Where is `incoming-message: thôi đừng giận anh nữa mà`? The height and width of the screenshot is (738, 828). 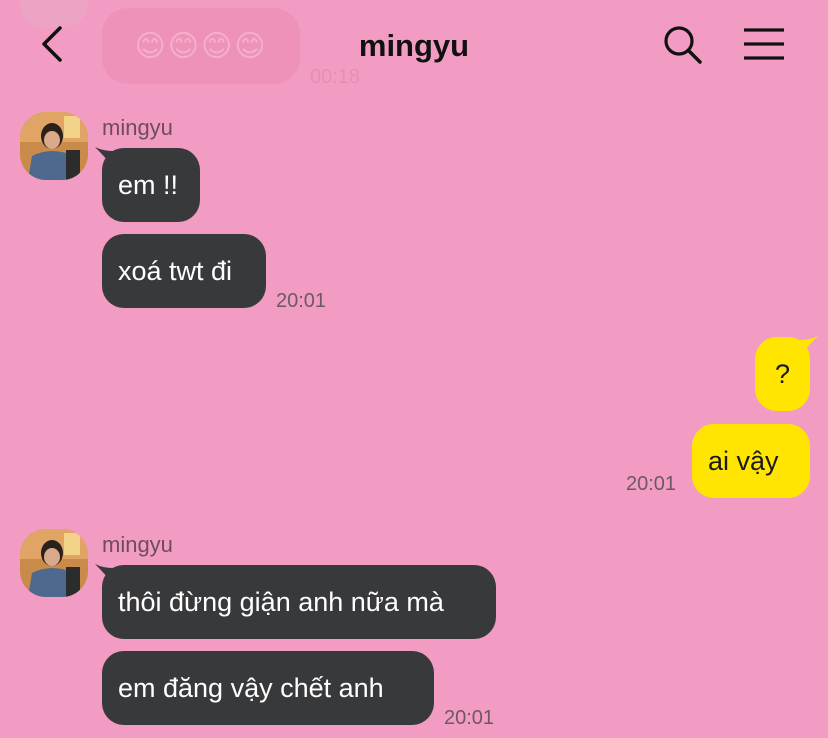 incoming-message: thôi đừng giận anh nữa mà is located at coordinates (299, 602).